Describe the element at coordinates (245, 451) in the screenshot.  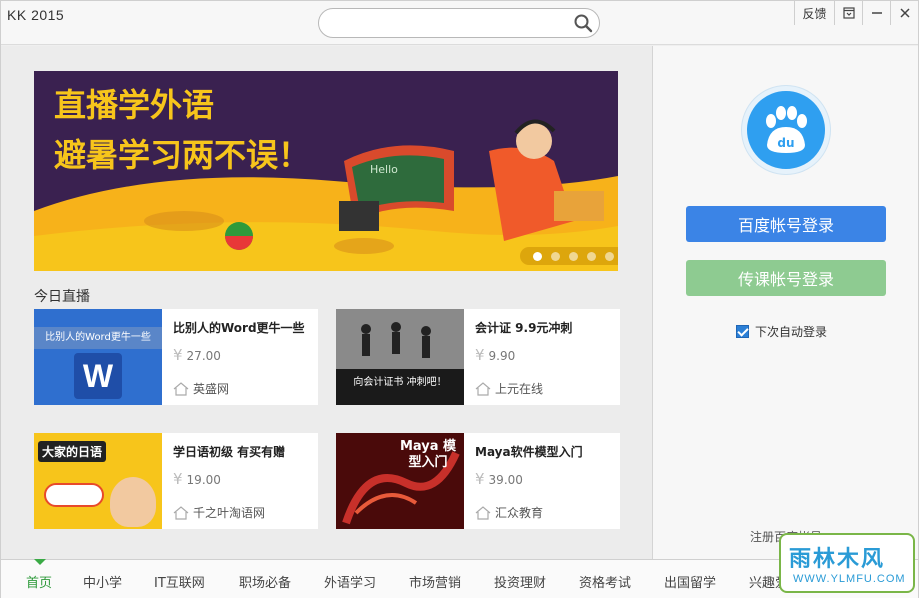
I see `course-name: 学日语初级 有买有赠` at that location.